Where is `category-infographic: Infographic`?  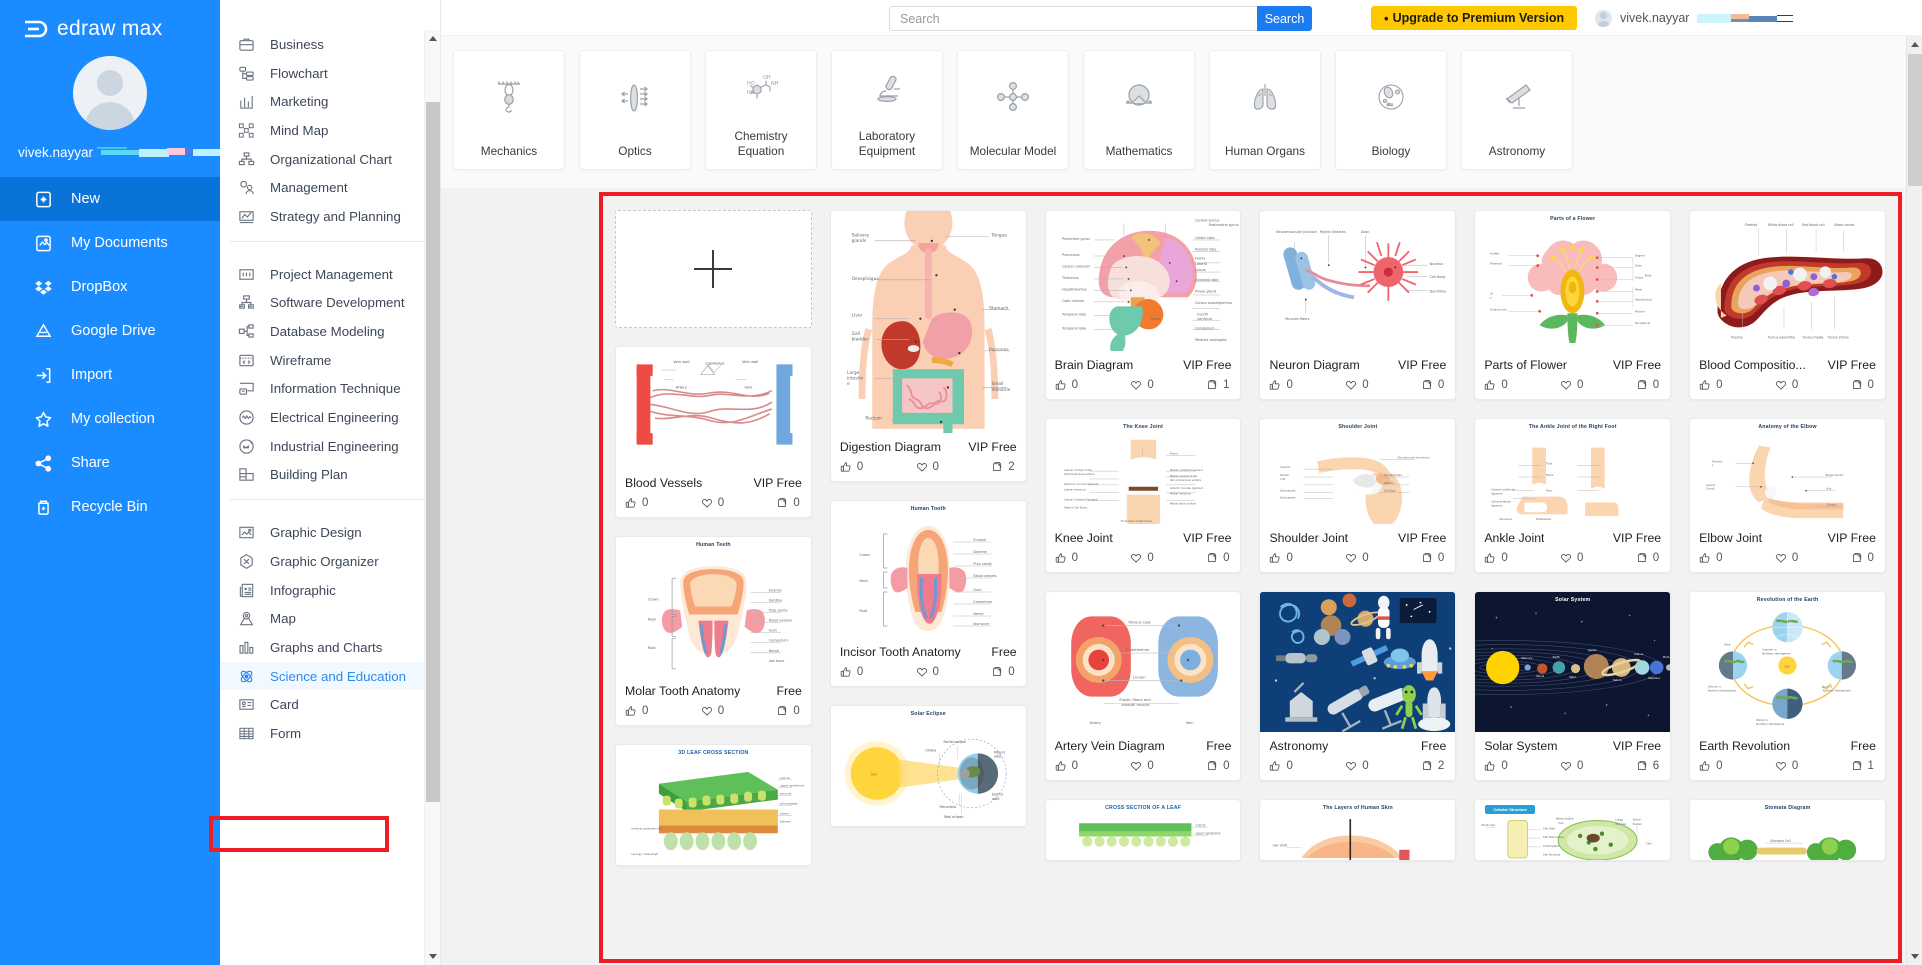 category-infographic: Infographic is located at coordinates (322, 590).